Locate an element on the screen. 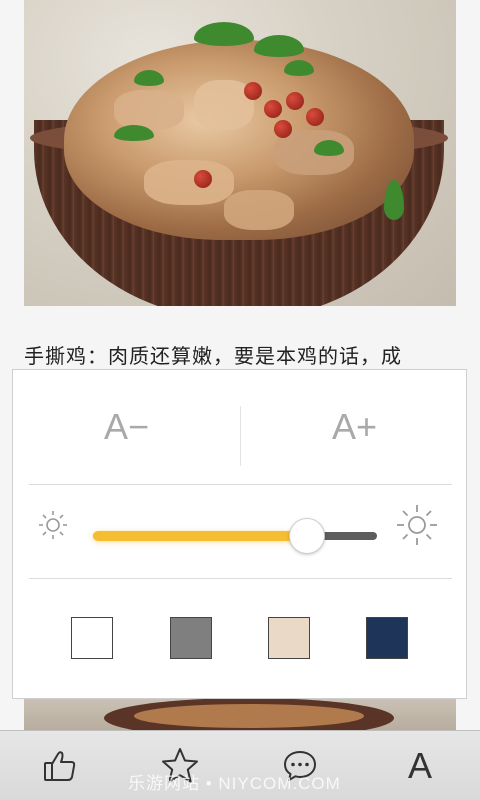 Image resolution: width=480 pixels, height=800 pixels. brightness-slider is located at coordinates (236, 536).